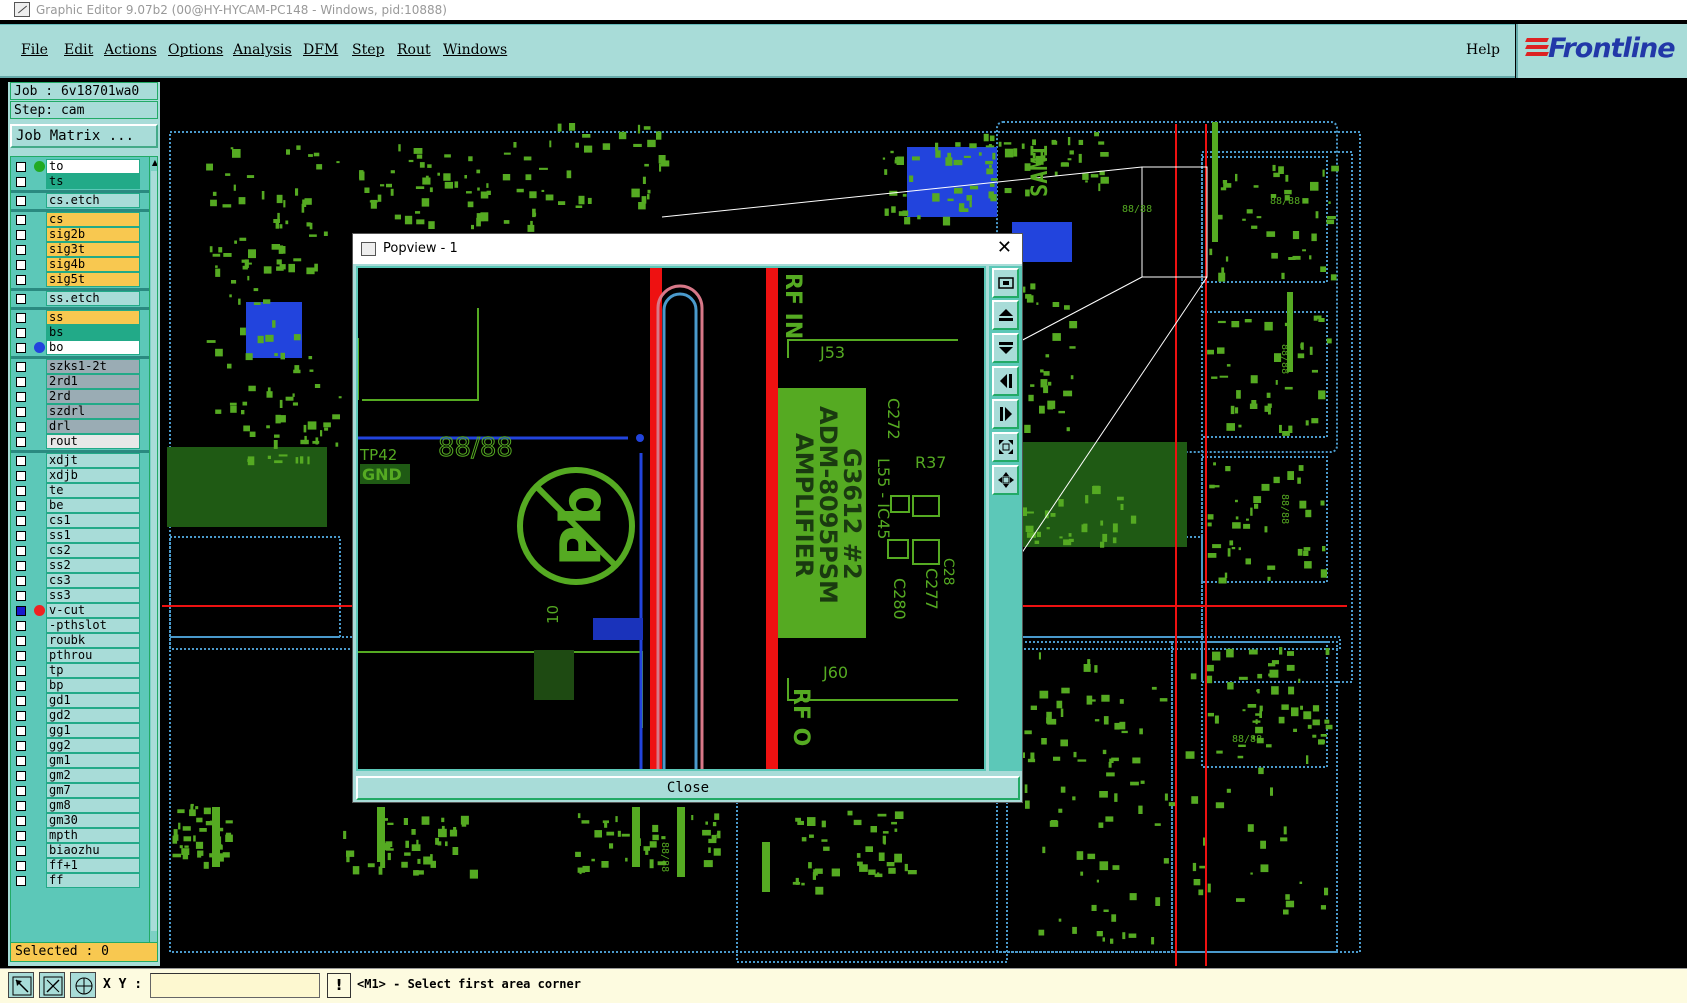 The height and width of the screenshot is (1003, 1687). I want to click on layer-name: v-cut, so click(93, 610).